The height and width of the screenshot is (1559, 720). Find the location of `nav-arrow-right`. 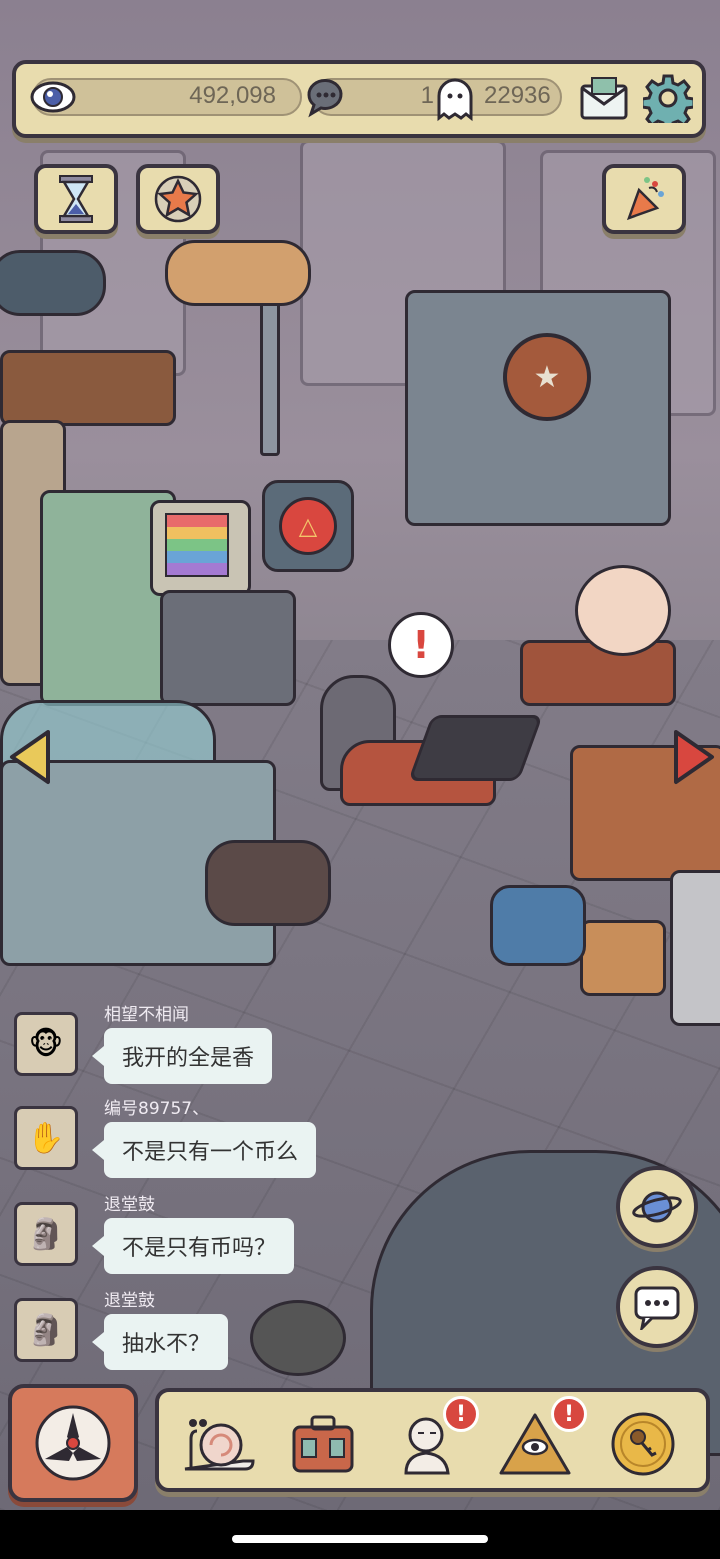

nav-arrow-right is located at coordinates (694, 757).